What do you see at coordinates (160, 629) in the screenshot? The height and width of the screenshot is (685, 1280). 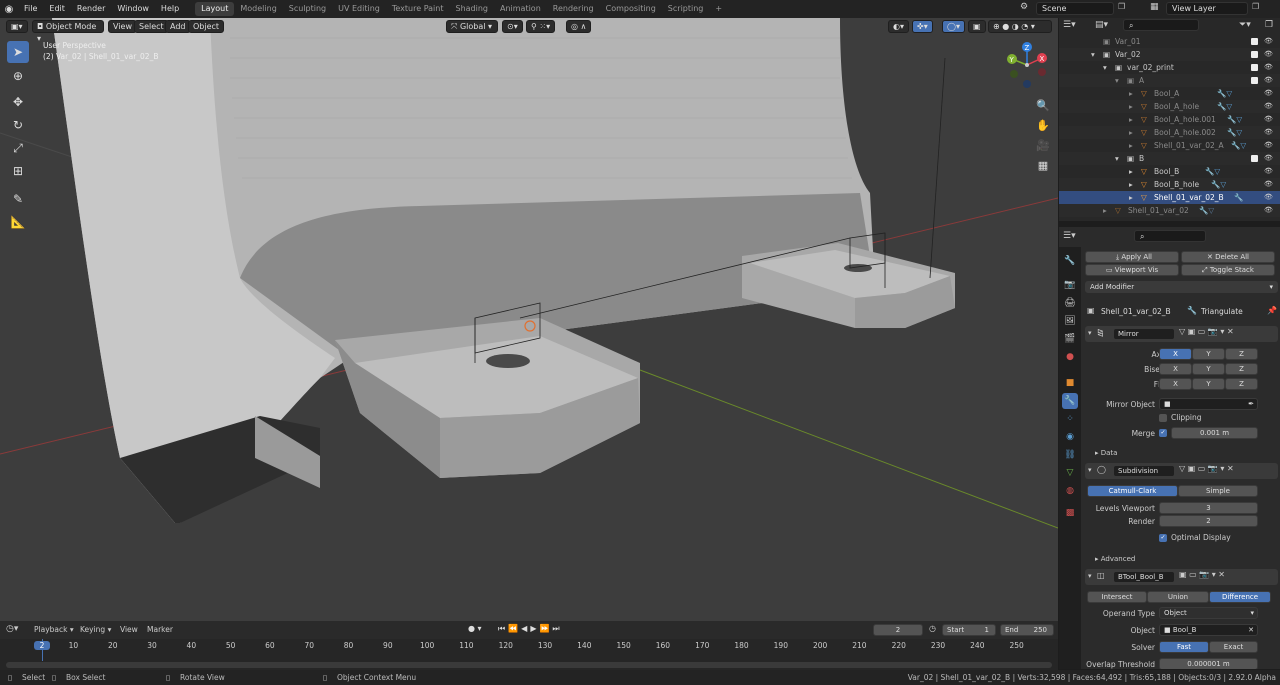 I see `timeline-menu-marker: Marker` at bounding box center [160, 629].